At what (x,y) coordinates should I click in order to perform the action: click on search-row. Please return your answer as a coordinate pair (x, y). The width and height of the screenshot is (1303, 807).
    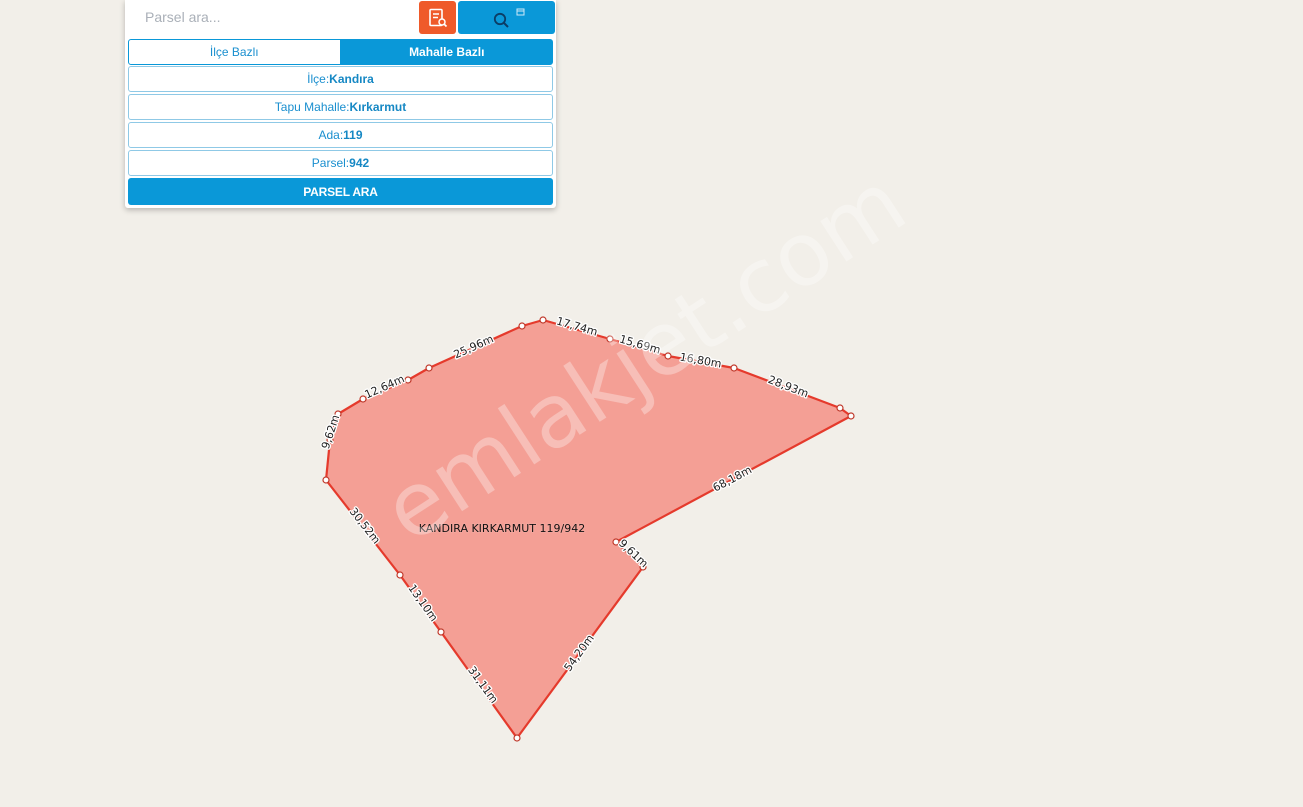
    Looking at the image, I should click on (340, 18).